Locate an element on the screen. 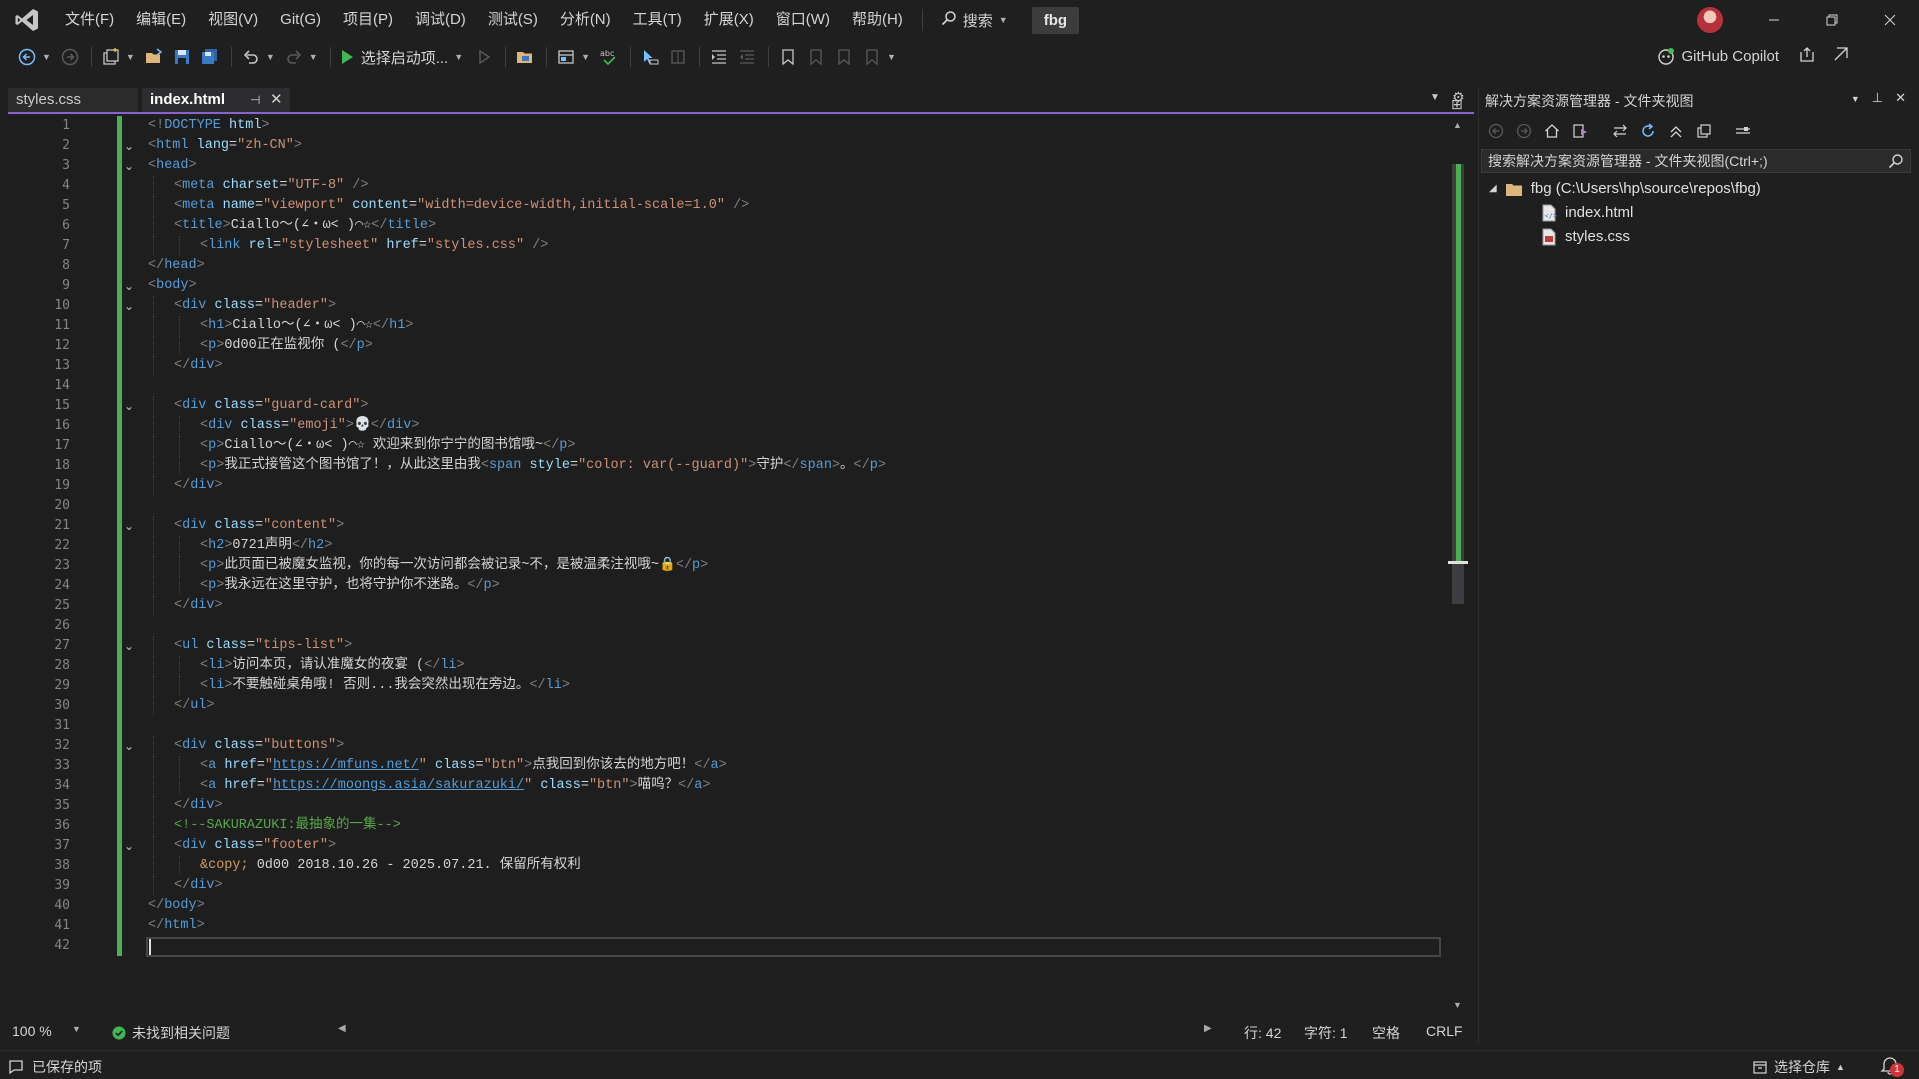 The height and width of the screenshot is (1079, 1919). code-line: 8 </head> is located at coordinates (728, 266).